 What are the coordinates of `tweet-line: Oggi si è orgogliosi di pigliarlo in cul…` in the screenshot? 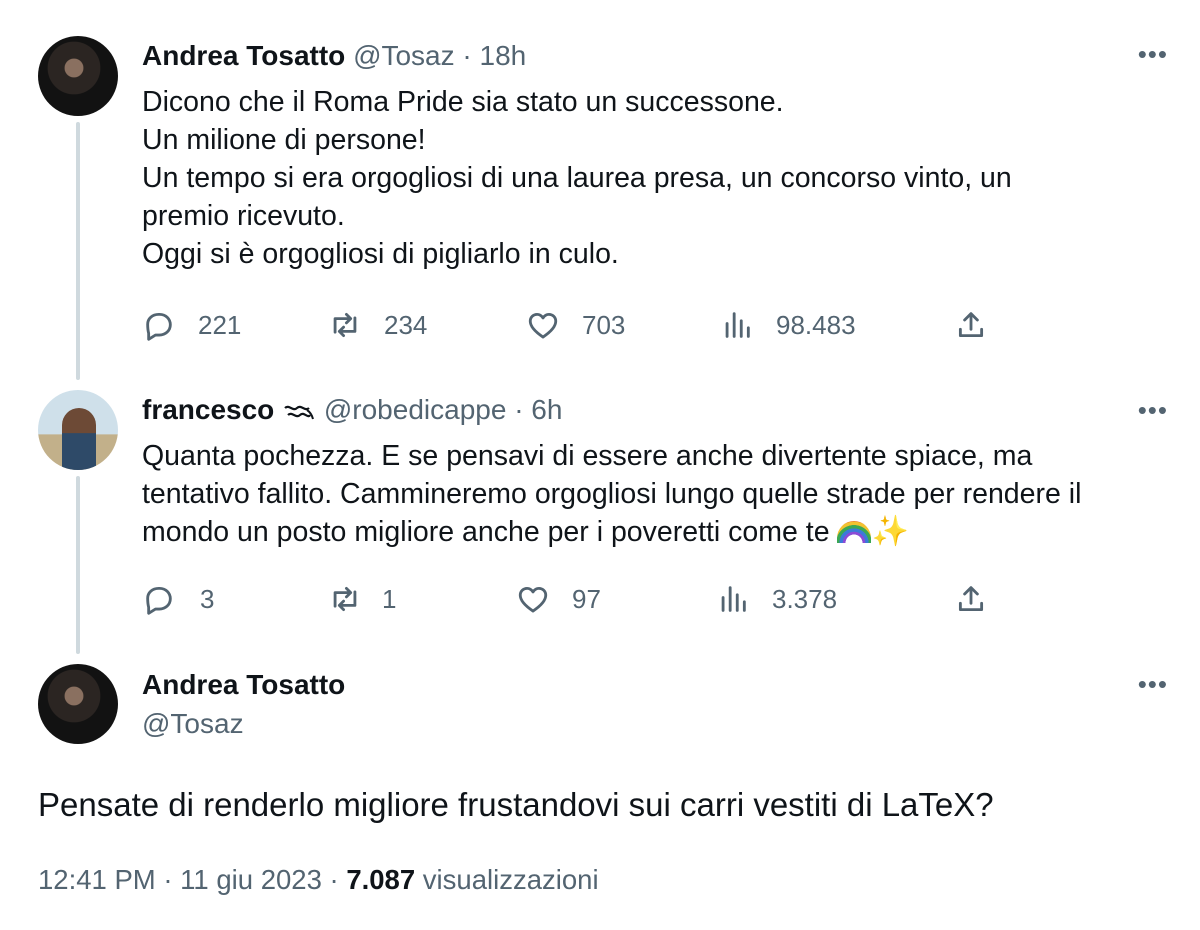 It's located at (380, 254).